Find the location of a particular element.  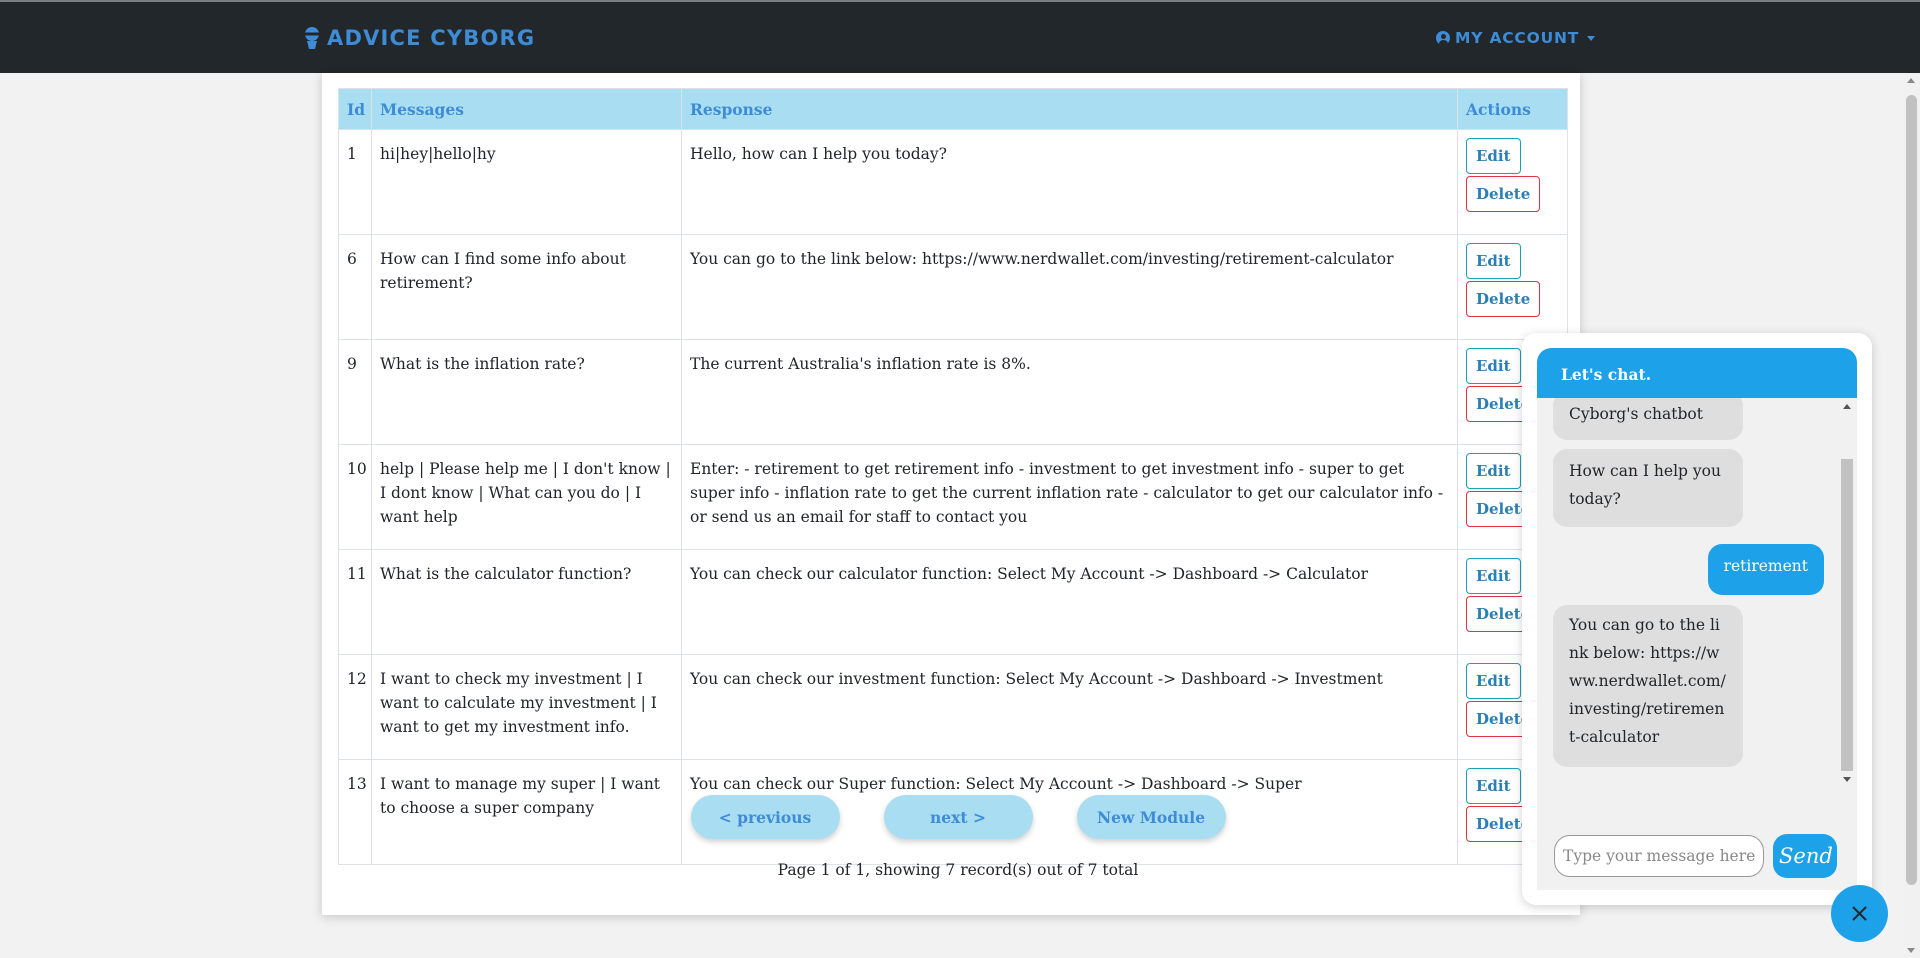

robot-head-icon is located at coordinates (312, 38).